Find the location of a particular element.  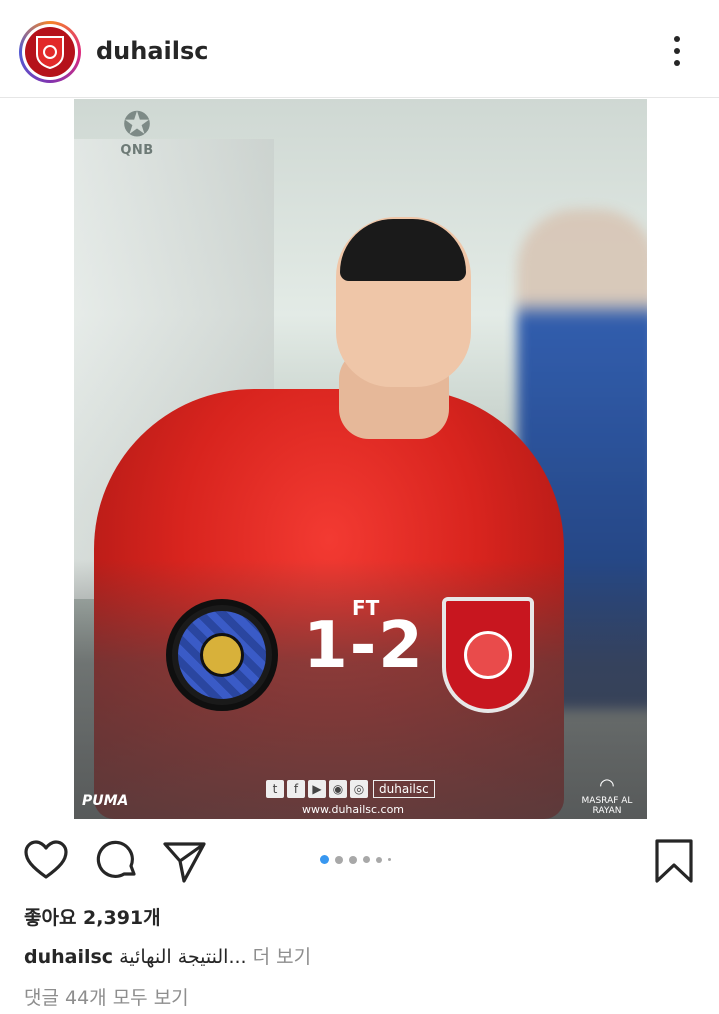

home-team-crest is located at coordinates (222, 655).